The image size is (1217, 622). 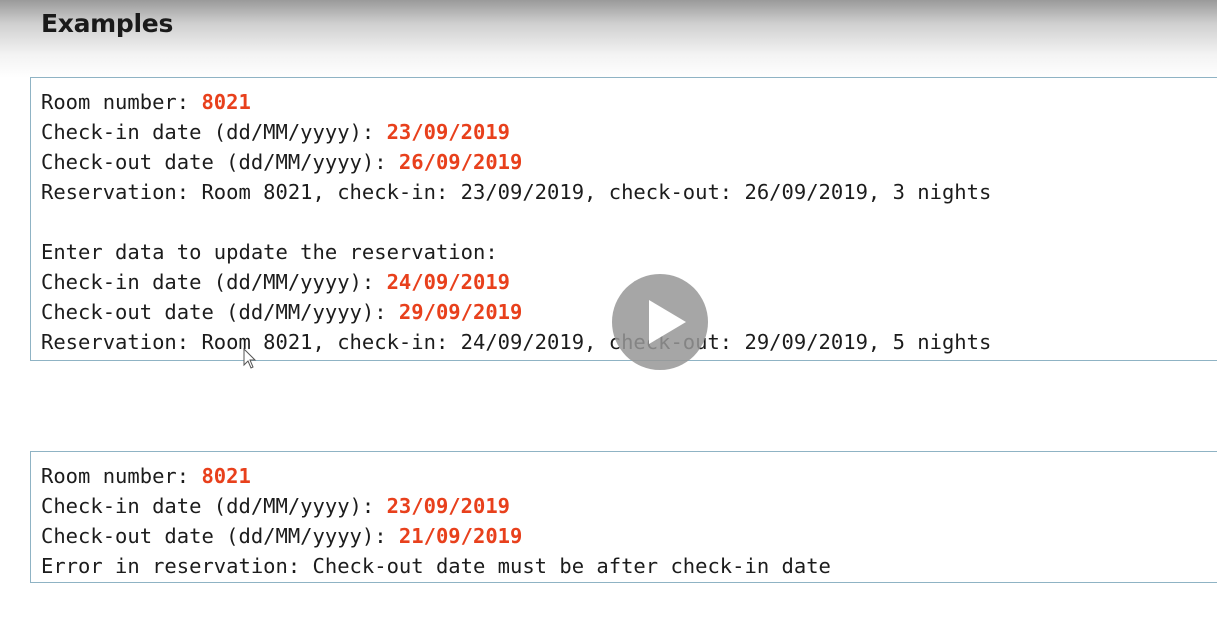 What do you see at coordinates (107, 23) in the screenshot?
I see `page-title: Examples` at bounding box center [107, 23].